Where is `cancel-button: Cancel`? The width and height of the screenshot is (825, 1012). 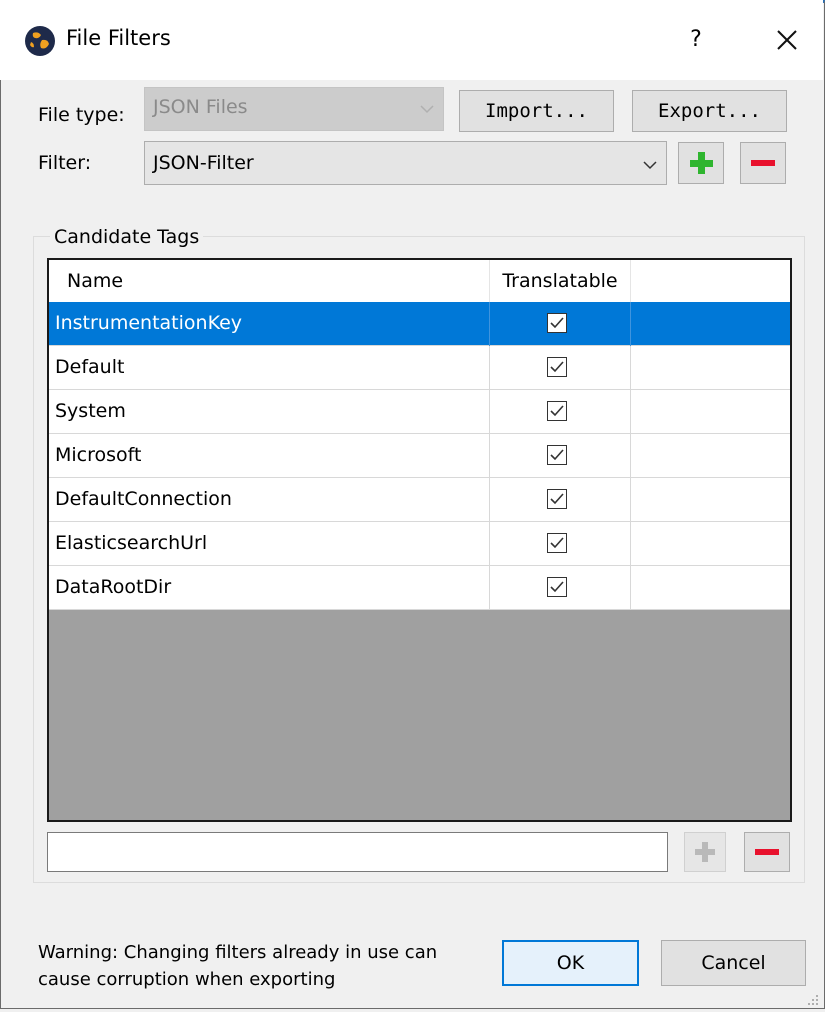
cancel-button: Cancel is located at coordinates (733, 963).